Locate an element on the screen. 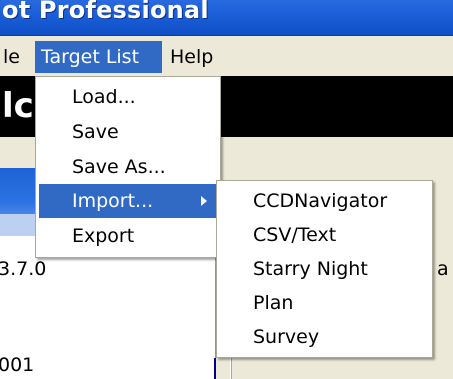 This screenshot has width=453, height=379. window-title: ot Professional is located at coordinates (105, 12).